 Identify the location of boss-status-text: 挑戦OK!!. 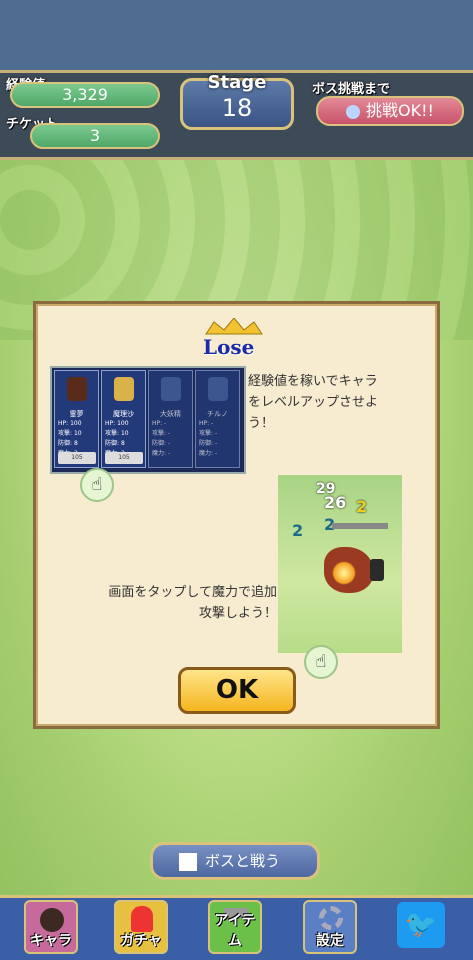
(400, 110).